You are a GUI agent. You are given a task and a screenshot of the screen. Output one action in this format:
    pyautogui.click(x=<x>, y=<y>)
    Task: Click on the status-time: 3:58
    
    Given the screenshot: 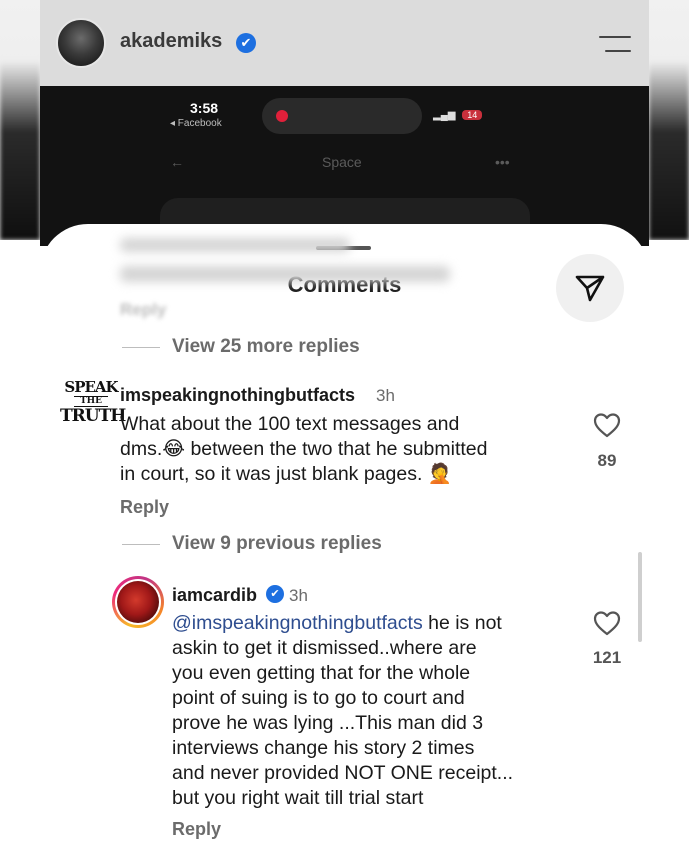 What is the action you would take?
    pyautogui.click(x=204, y=108)
    